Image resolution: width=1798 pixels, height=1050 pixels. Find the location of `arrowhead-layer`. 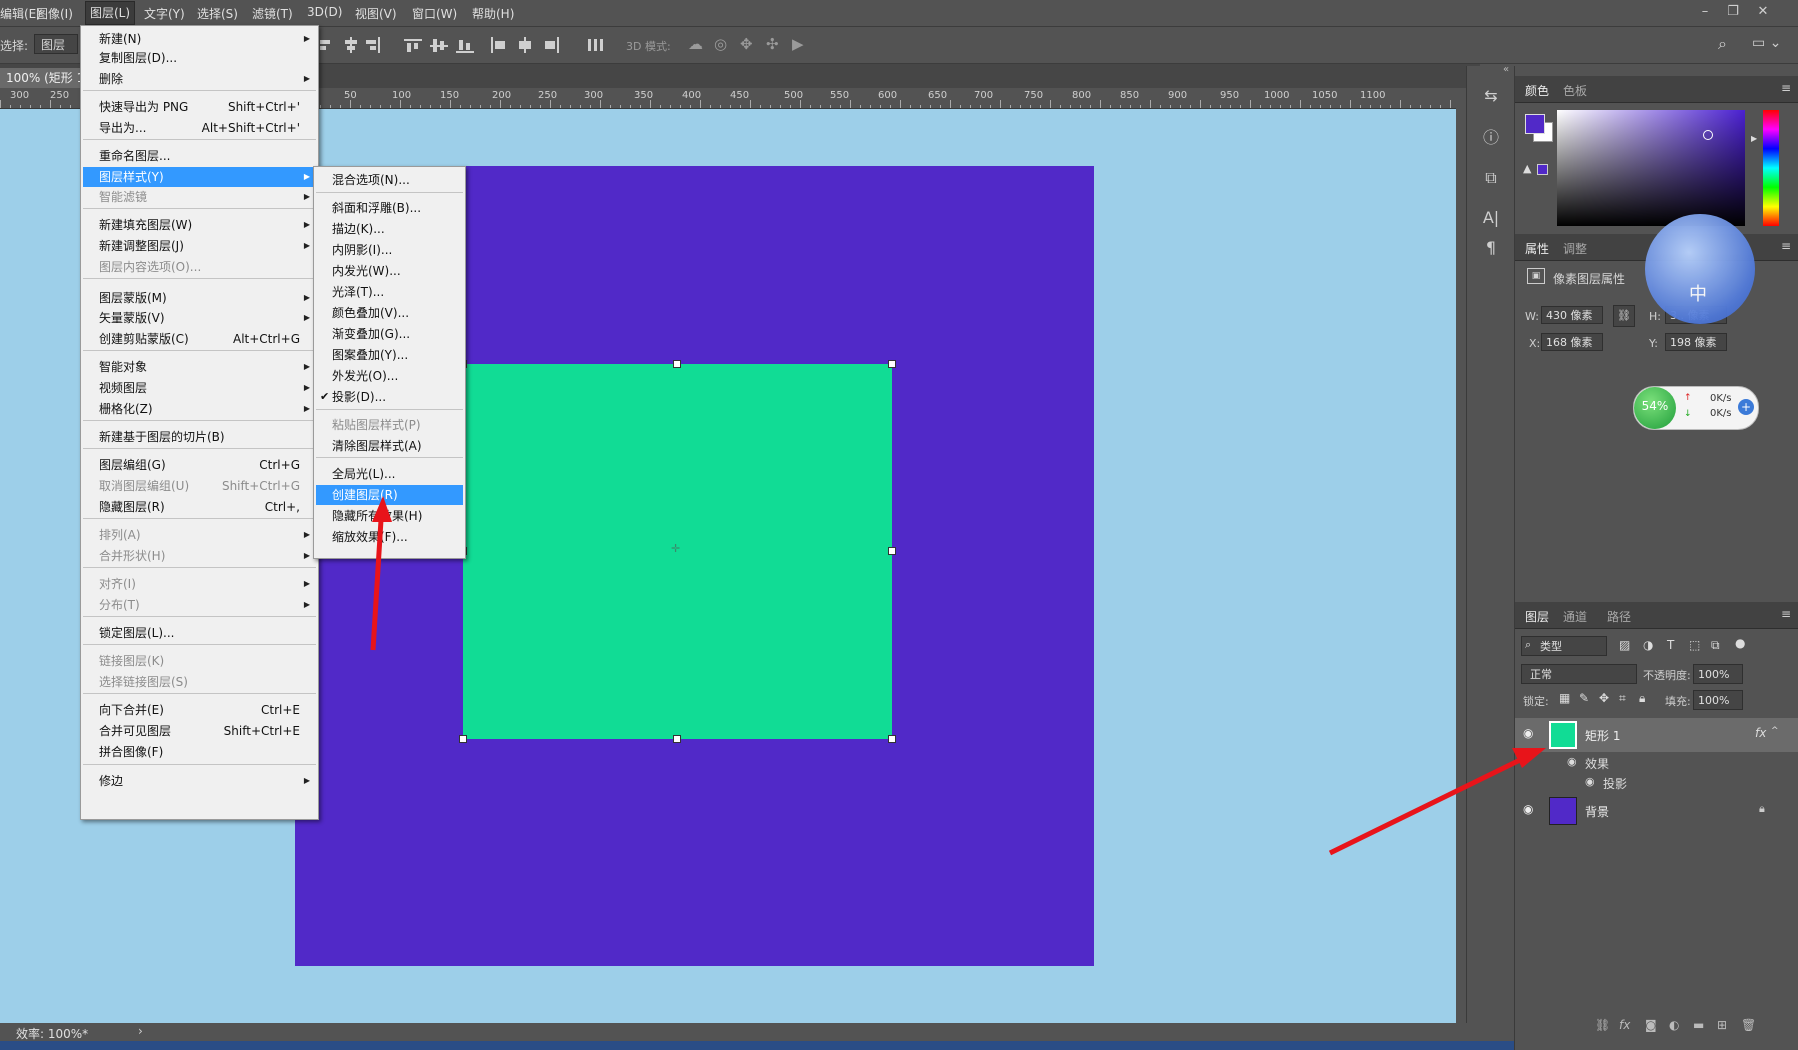

arrowhead-layer is located at coordinates (1529, 758).